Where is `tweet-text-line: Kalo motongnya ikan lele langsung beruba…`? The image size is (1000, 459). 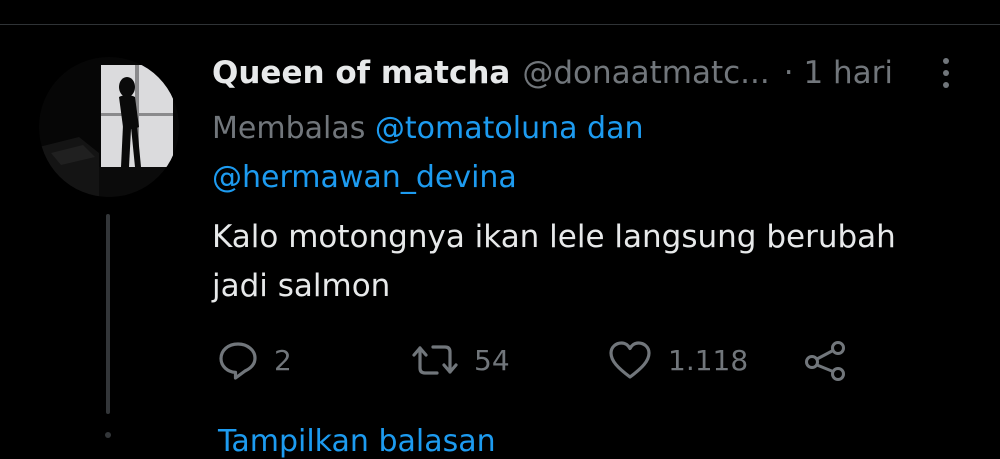
tweet-text-line: Kalo motongnya ikan lele langsung beruba… is located at coordinates (554, 237).